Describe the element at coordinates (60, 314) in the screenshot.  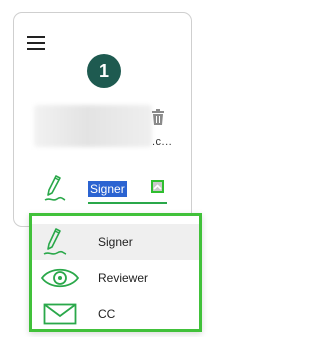
I see `envelope-icon` at that location.